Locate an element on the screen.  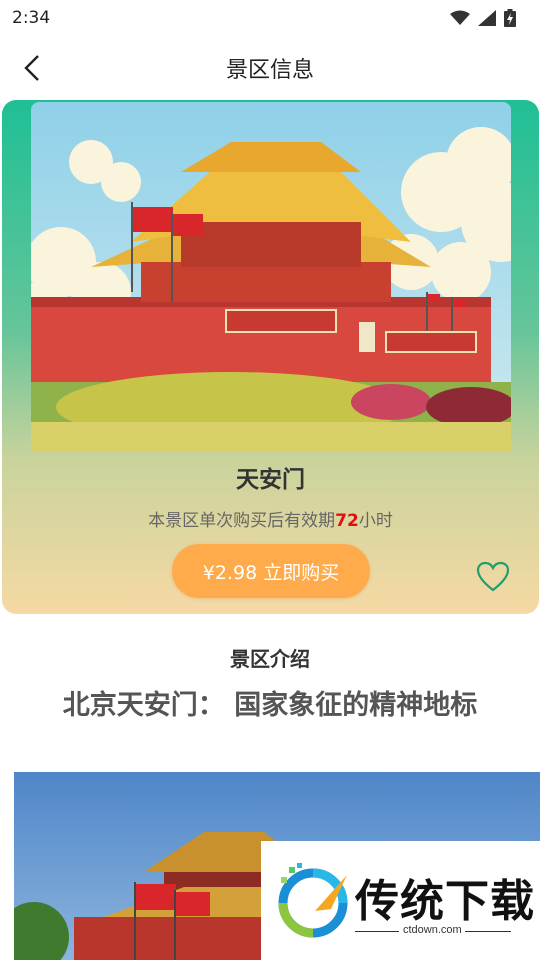
status-icons is located at coordinates (483, 18).